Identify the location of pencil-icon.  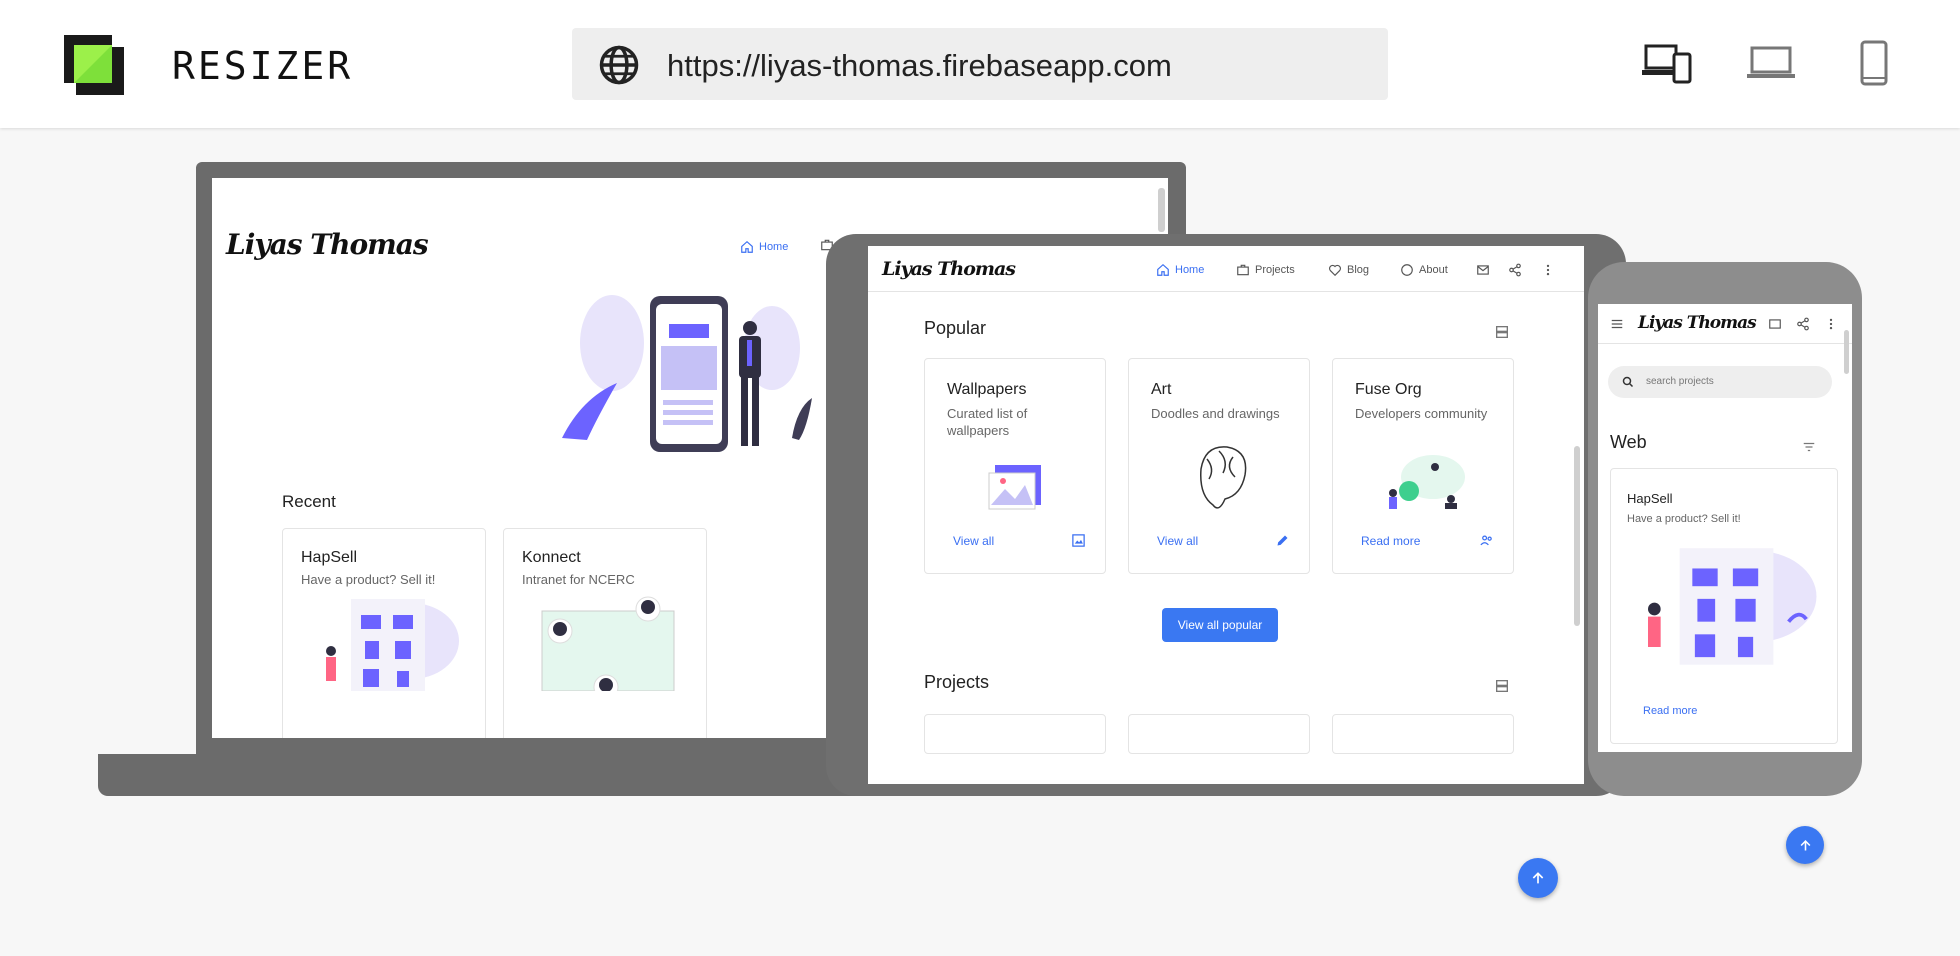
(1282, 540).